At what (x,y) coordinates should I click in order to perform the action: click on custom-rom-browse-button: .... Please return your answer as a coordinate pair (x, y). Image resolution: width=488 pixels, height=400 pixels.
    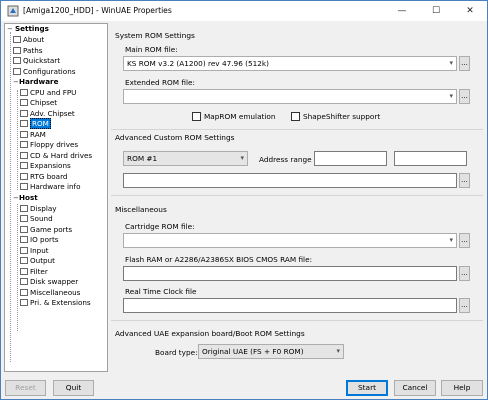
    Looking at the image, I should click on (464, 180).